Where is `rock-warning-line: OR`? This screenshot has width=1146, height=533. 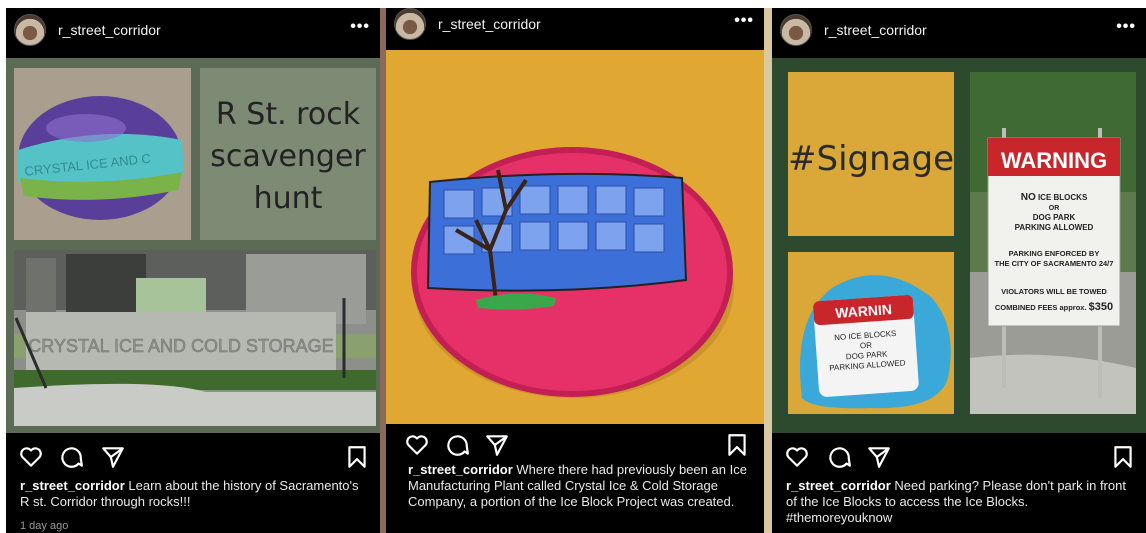
rock-warning-line: OR is located at coordinates (866, 346).